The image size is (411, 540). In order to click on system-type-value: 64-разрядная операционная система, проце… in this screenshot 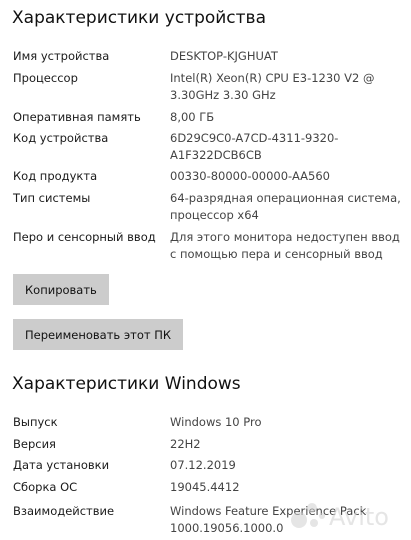, I will do `click(285, 206)`.